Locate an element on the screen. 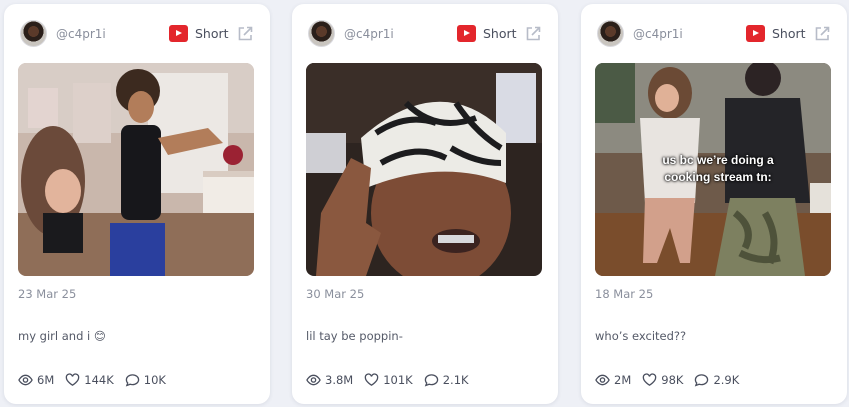  views-stat: 2M is located at coordinates (613, 380).